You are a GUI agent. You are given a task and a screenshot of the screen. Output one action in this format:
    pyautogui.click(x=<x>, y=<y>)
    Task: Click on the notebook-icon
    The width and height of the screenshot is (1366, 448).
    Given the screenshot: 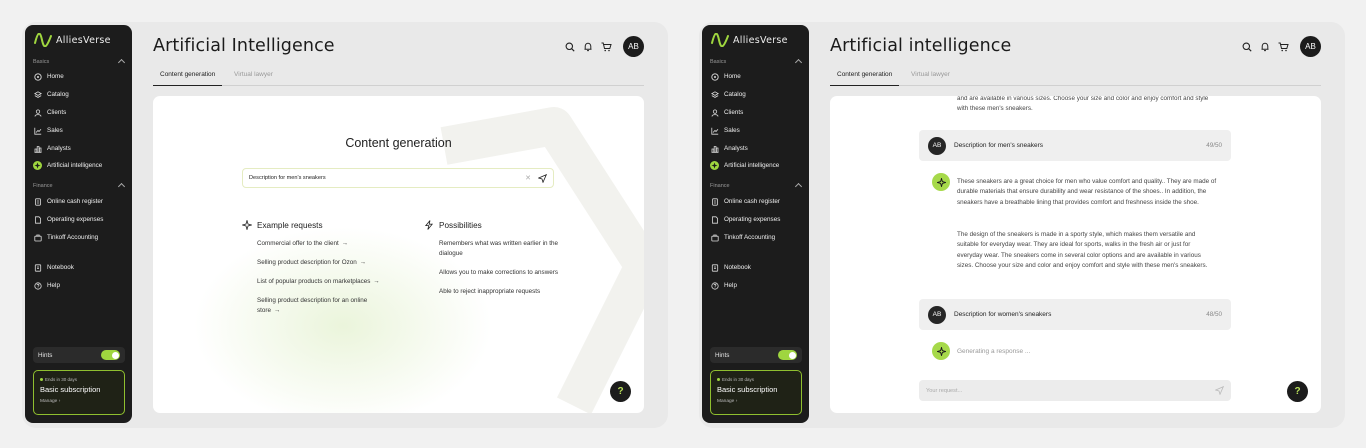 What is the action you would take?
    pyautogui.click(x=37, y=267)
    